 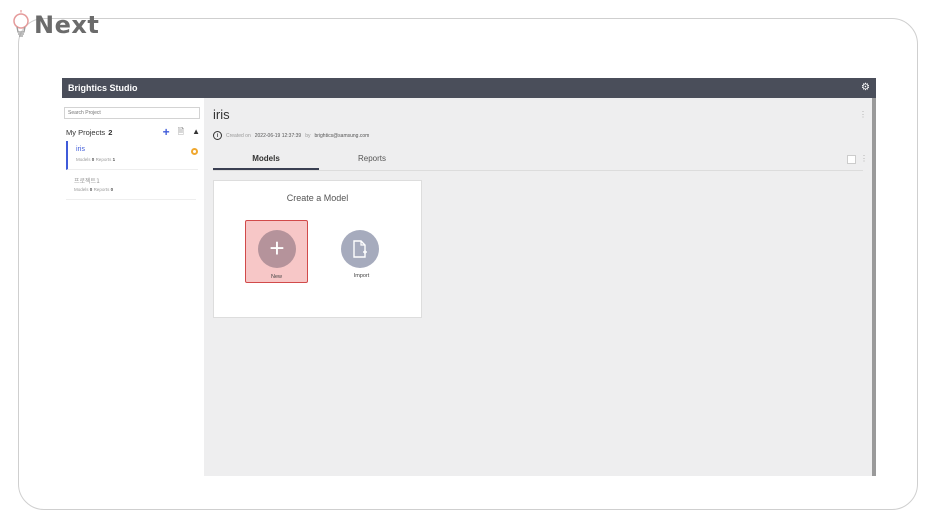 I want to click on brand-logo: Next, so click(x=54, y=25).